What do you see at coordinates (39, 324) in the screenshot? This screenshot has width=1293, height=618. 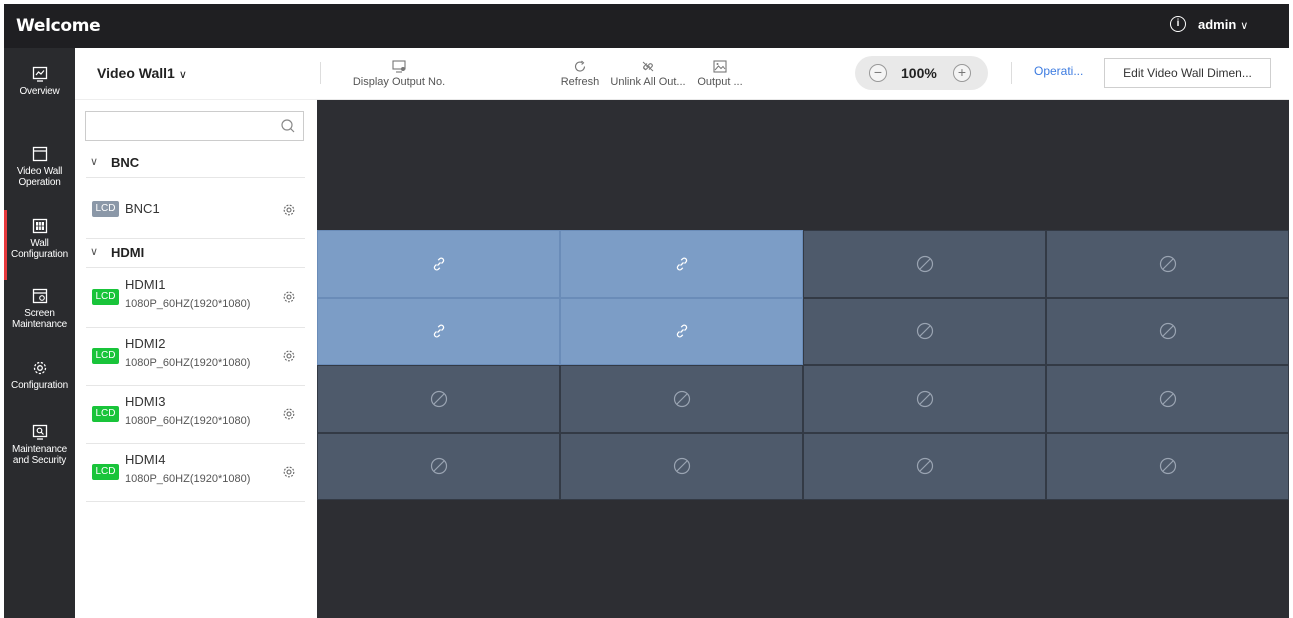 I see `nav-label-screen-2: Maintenance` at bounding box center [39, 324].